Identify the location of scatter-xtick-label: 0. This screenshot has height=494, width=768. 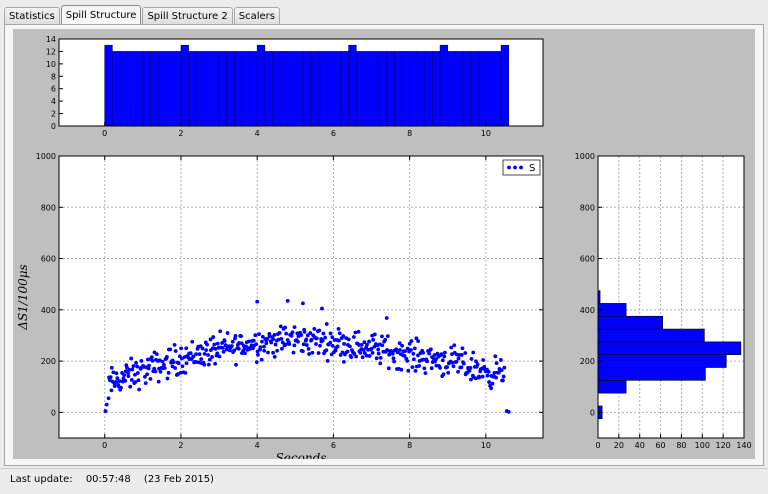
(104, 445).